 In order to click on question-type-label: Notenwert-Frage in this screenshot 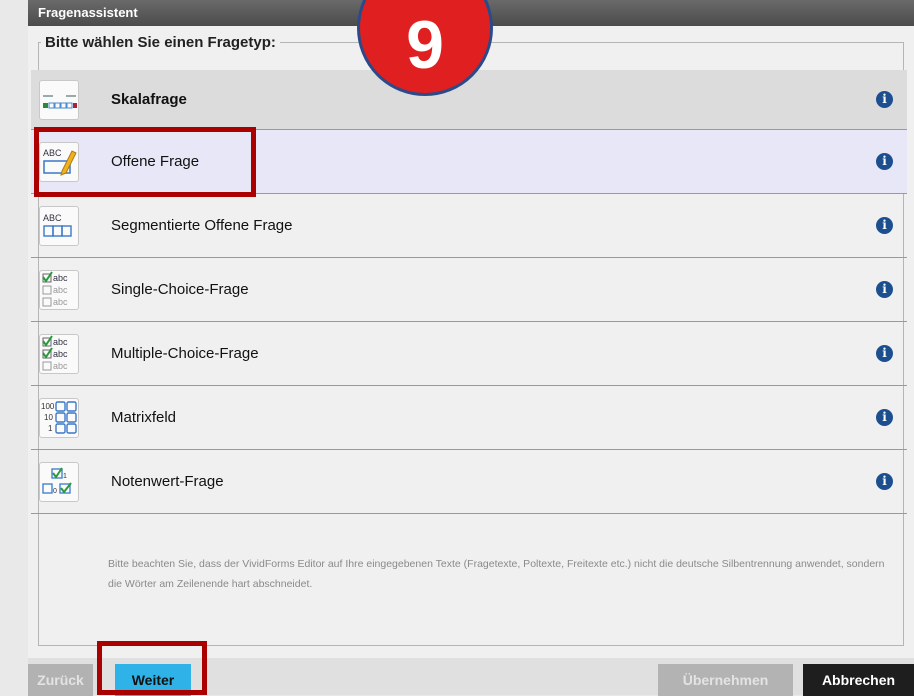, I will do `click(167, 481)`.